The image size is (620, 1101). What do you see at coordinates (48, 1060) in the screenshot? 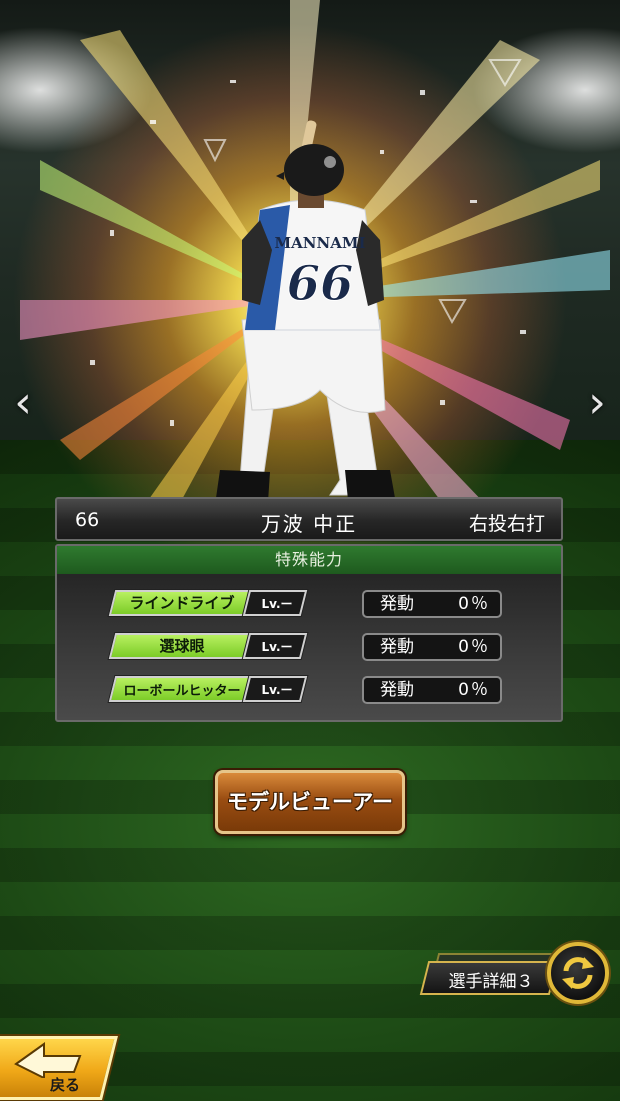
I see `back-arrow-icon` at bounding box center [48, 1060].